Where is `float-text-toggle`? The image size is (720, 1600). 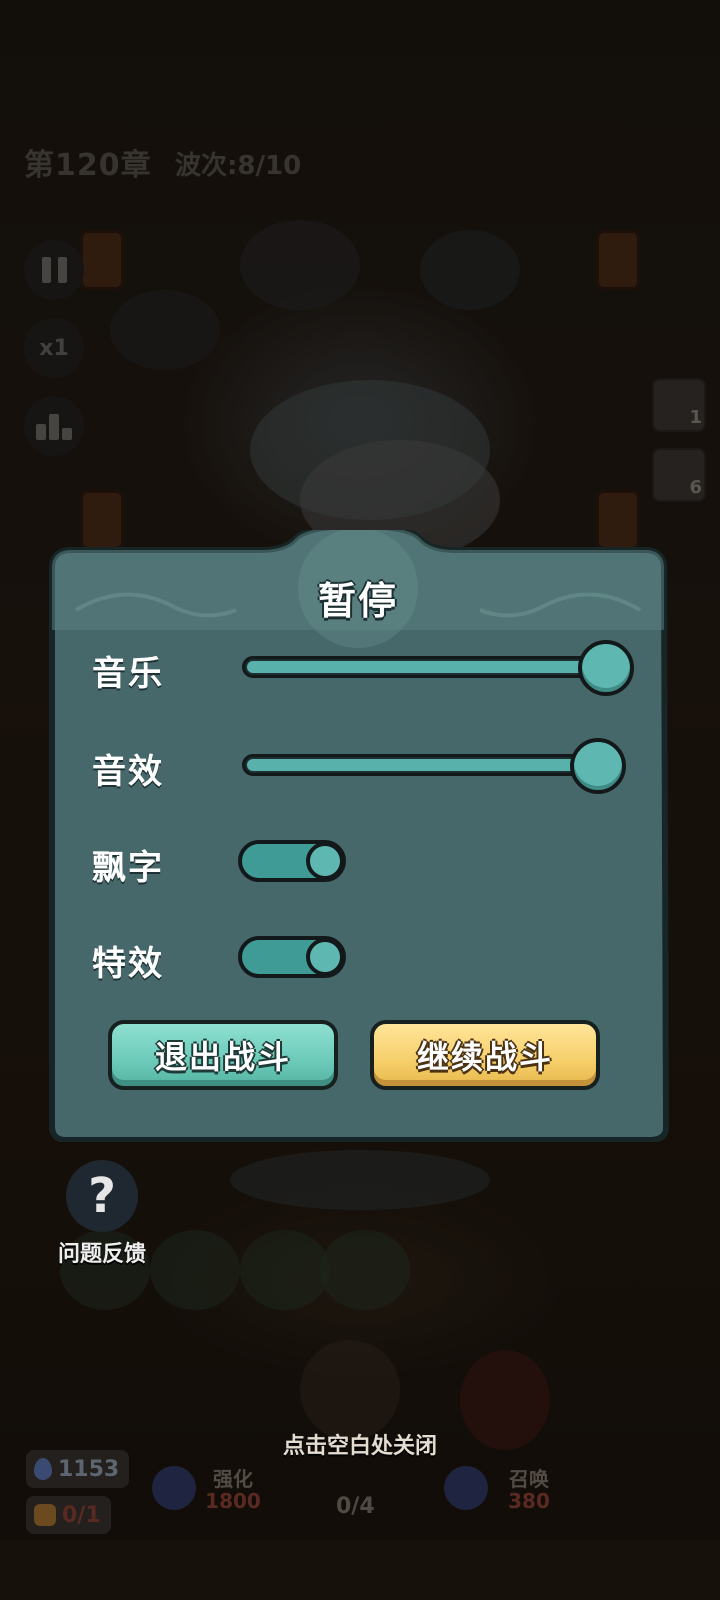
float-text-toggle is located at coordinates (292, 861).